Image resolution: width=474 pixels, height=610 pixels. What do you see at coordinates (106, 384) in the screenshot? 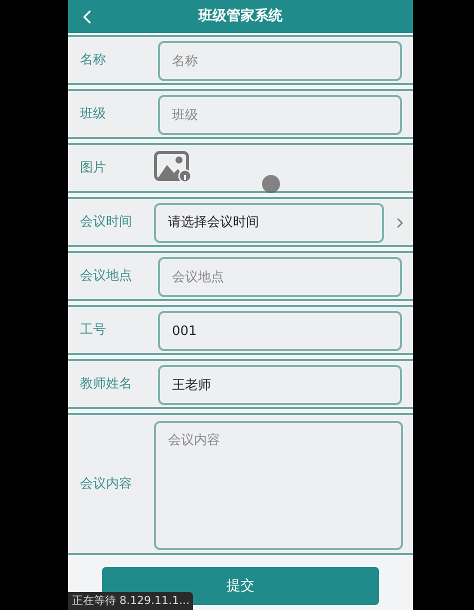
I see `field-label: 教师姓名` at bounding box center [106, 384].